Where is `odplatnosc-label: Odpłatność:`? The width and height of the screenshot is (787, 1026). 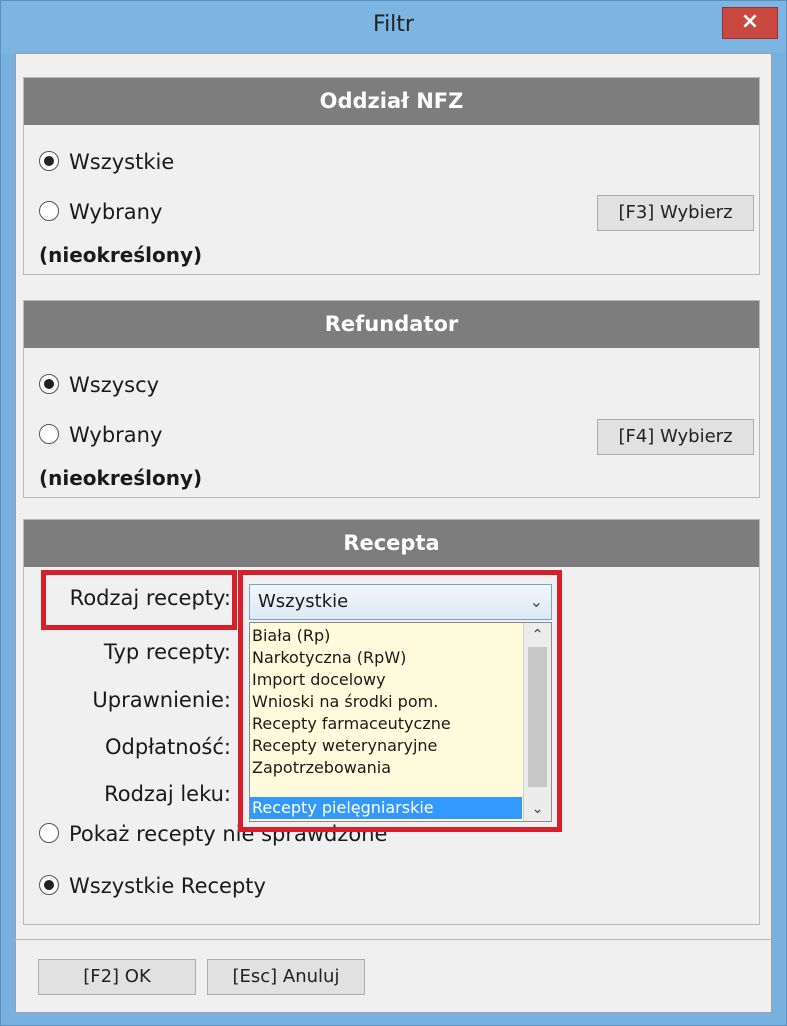 odplatnosc-label: Odpłatność: is located at coordinates (168, 747).